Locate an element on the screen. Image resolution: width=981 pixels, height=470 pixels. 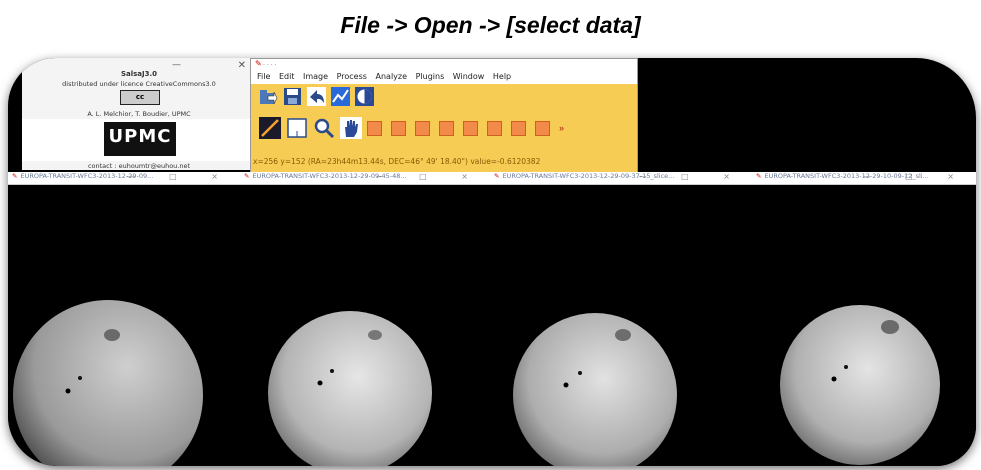
menu-help: Help is located at coordinates (502, 77).